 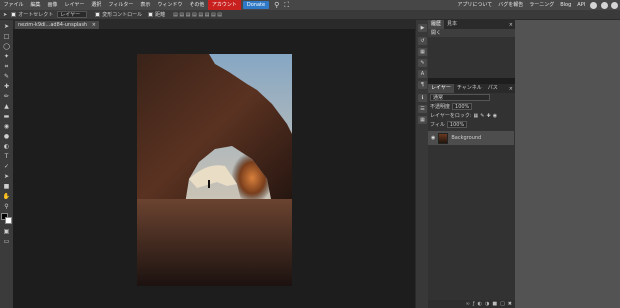 I want to click on eyedropper-tool-icon: ✎, so click(x=6, y=76).